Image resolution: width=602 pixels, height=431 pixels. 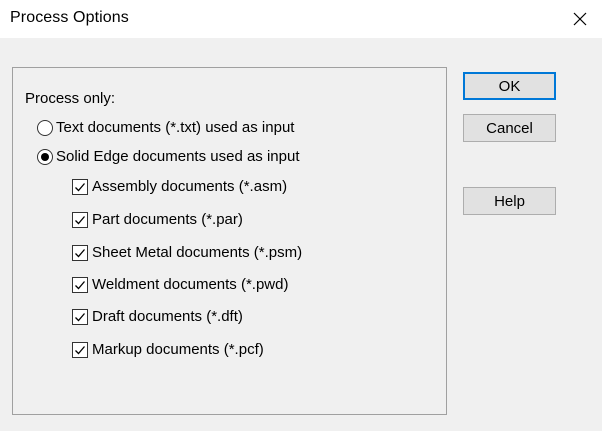 I want to click on checkbox-draft-documents-label: Draft documents (*.dft), so click(x=167, y=316).